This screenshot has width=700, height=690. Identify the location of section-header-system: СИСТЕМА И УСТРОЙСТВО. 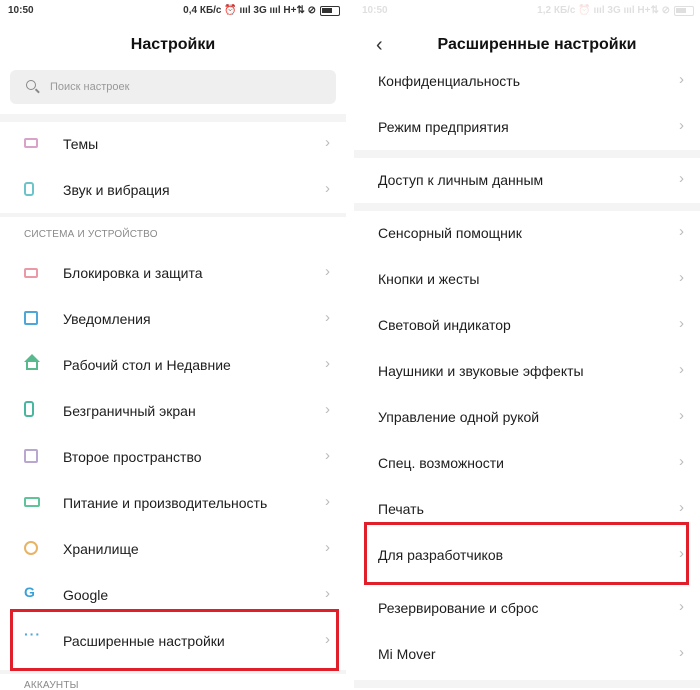
(91, 234).